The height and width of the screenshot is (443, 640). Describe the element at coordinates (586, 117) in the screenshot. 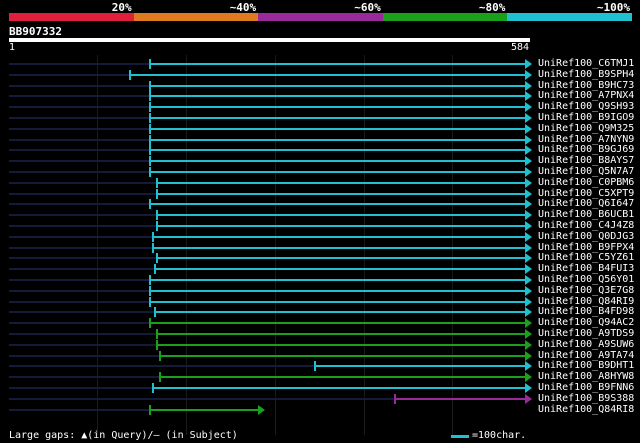

I see `hit-label: UniRef100_B9IGO9` at that location.